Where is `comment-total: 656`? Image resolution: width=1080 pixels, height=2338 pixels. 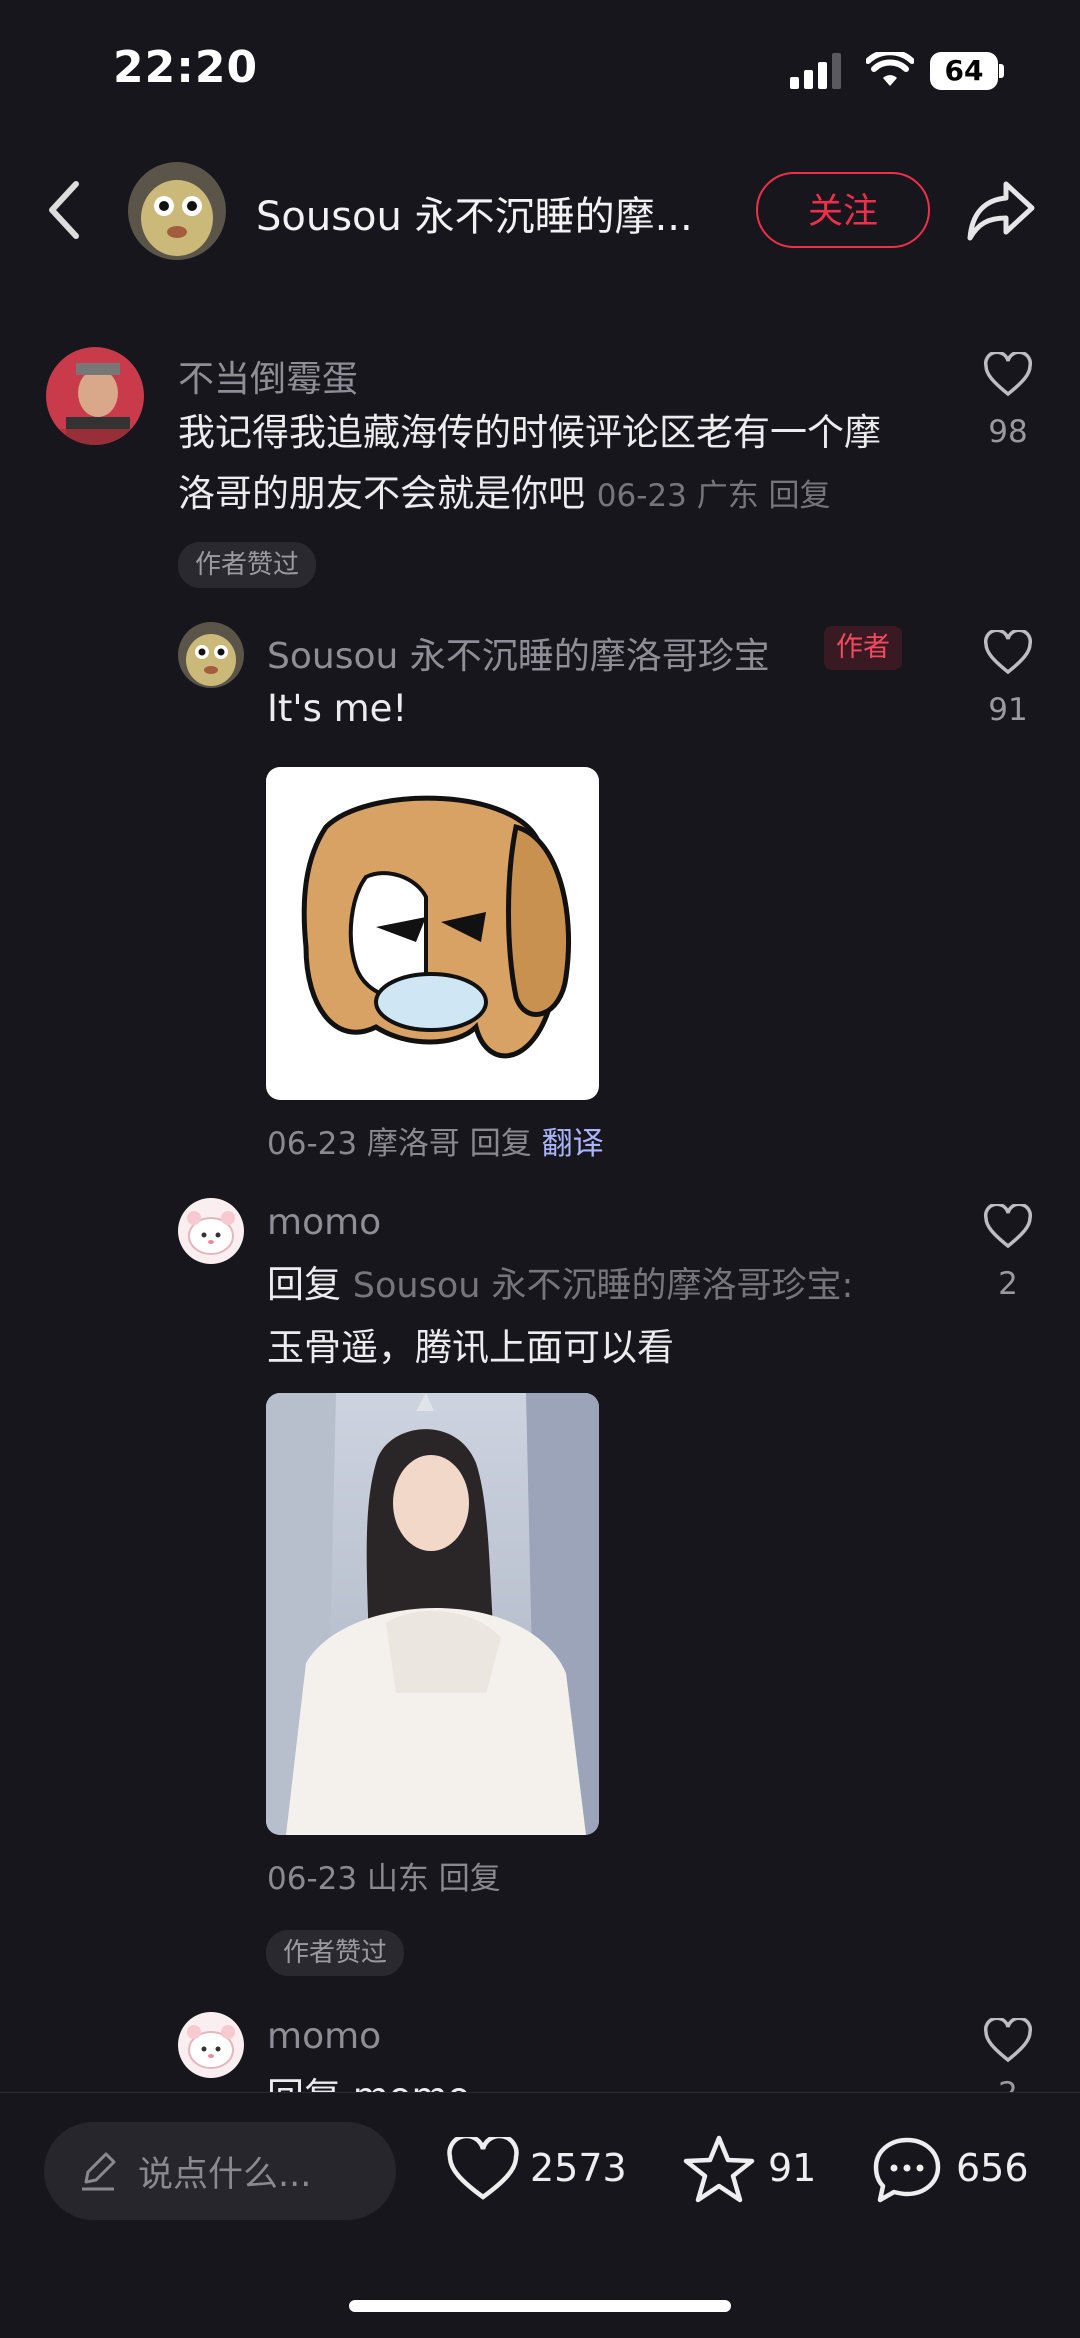
comment-total: 656 is located at coordinates (992, 2168).